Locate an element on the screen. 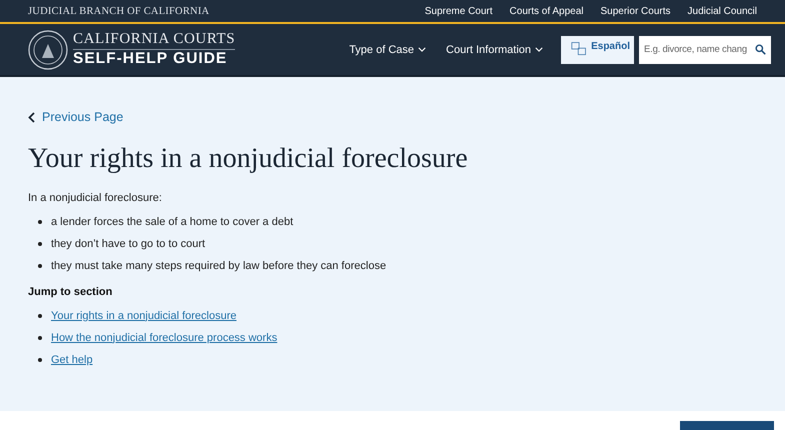  intro-text: In a nonjudicial foreclosure: is located at coordinates (95, 198).